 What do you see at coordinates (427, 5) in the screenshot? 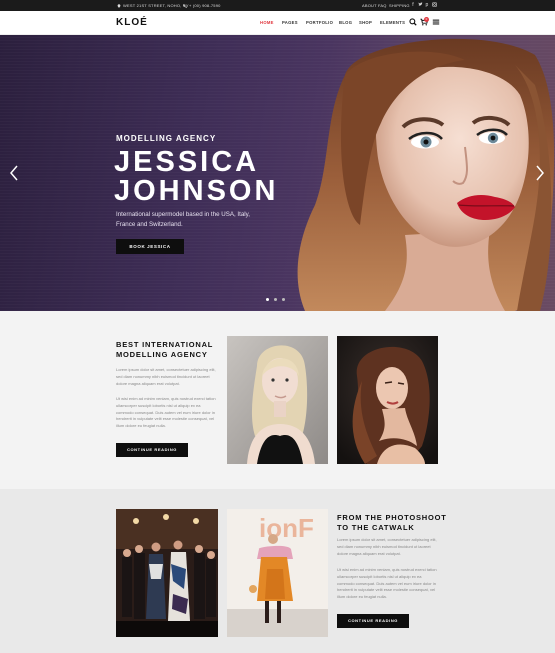
I see `pinterest-icon: p` at bounding box center [427, 5].